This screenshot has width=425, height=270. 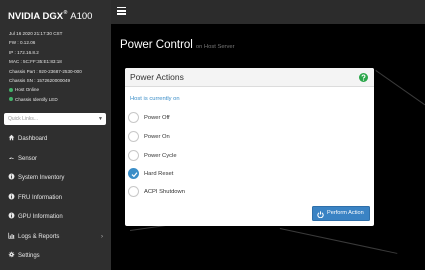 What do you see at coordinates (249, 77) in the screenshot?
I see `panel-header: Power Actions` at bounding box center [249, 77].